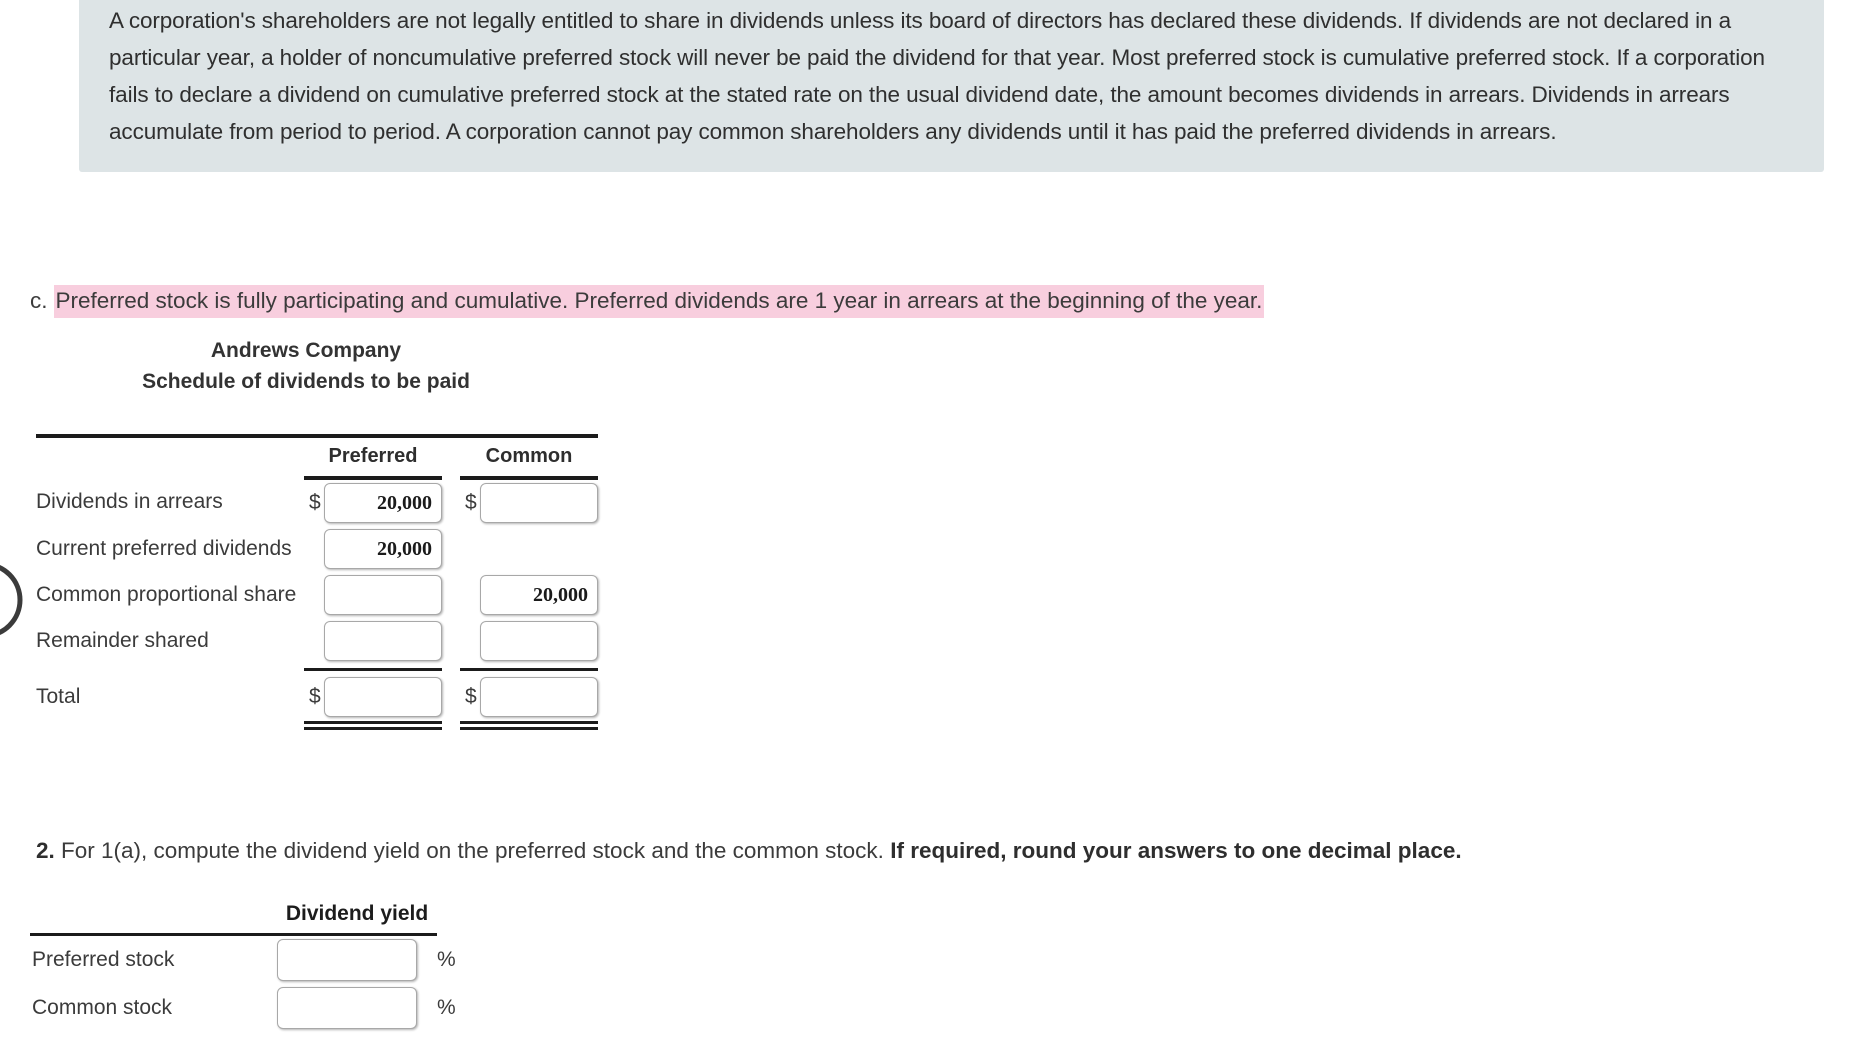  I want to click on total-double-rule-row, so click(317, 725).